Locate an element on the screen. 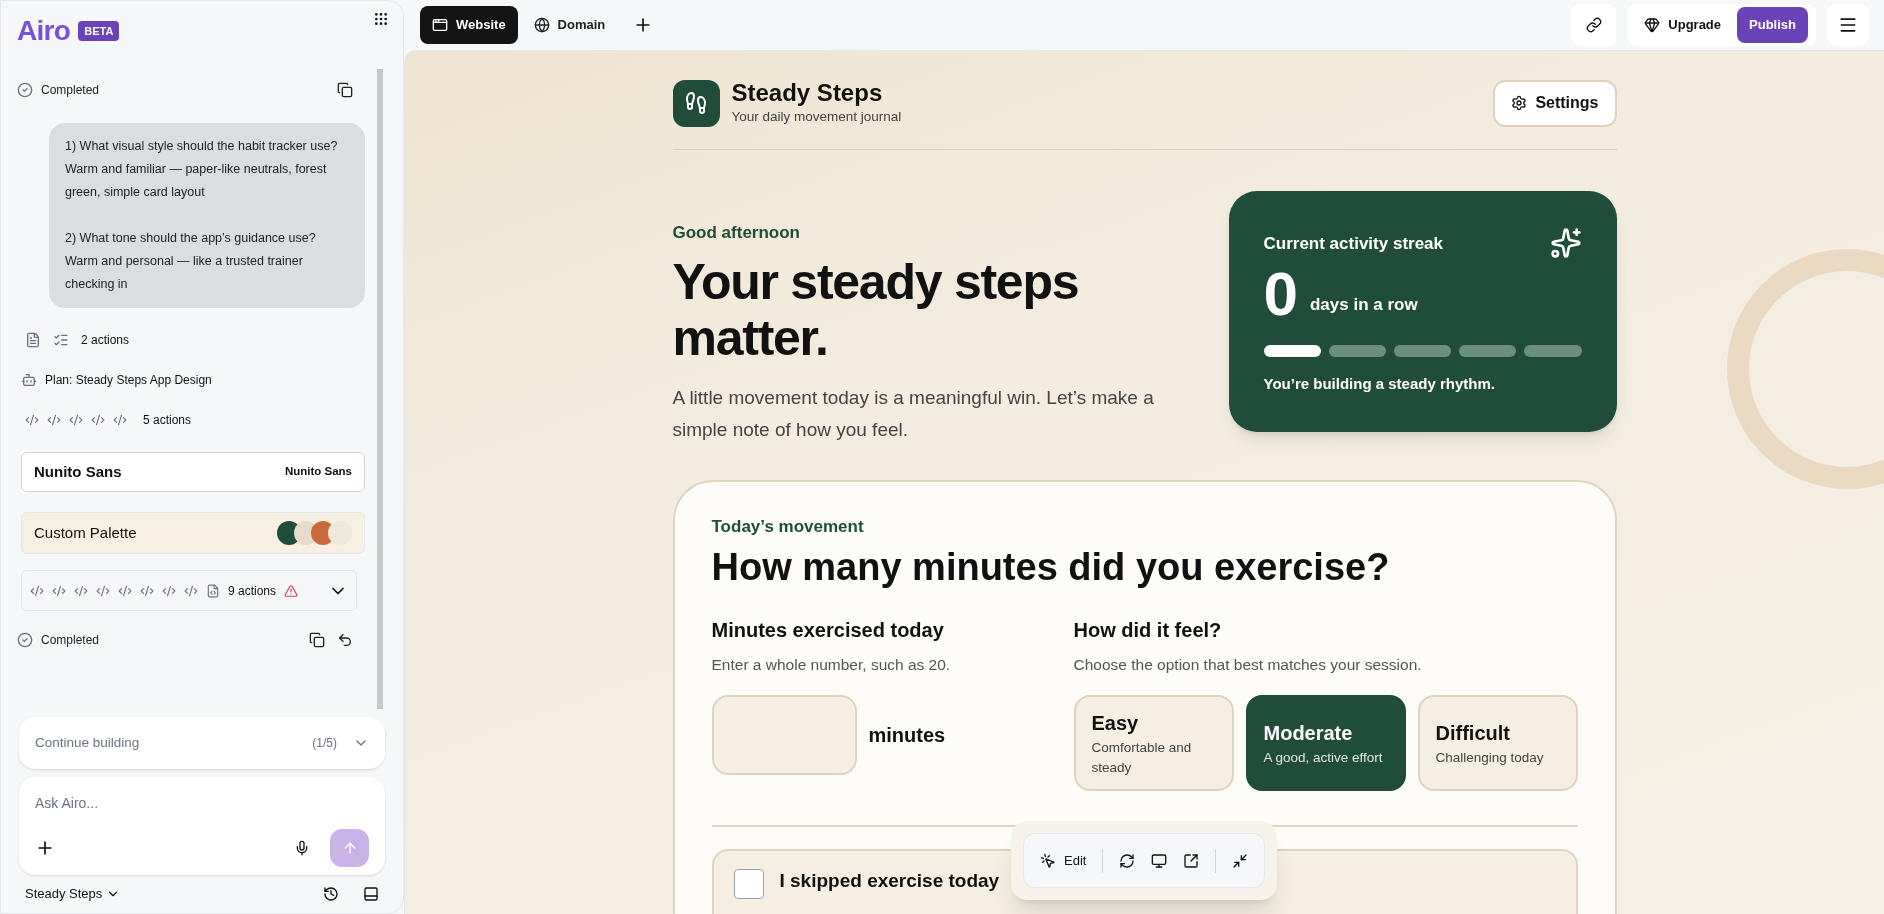 This screenshot has height=914, width=1884. link-button is located at coordinates (1594, 25).